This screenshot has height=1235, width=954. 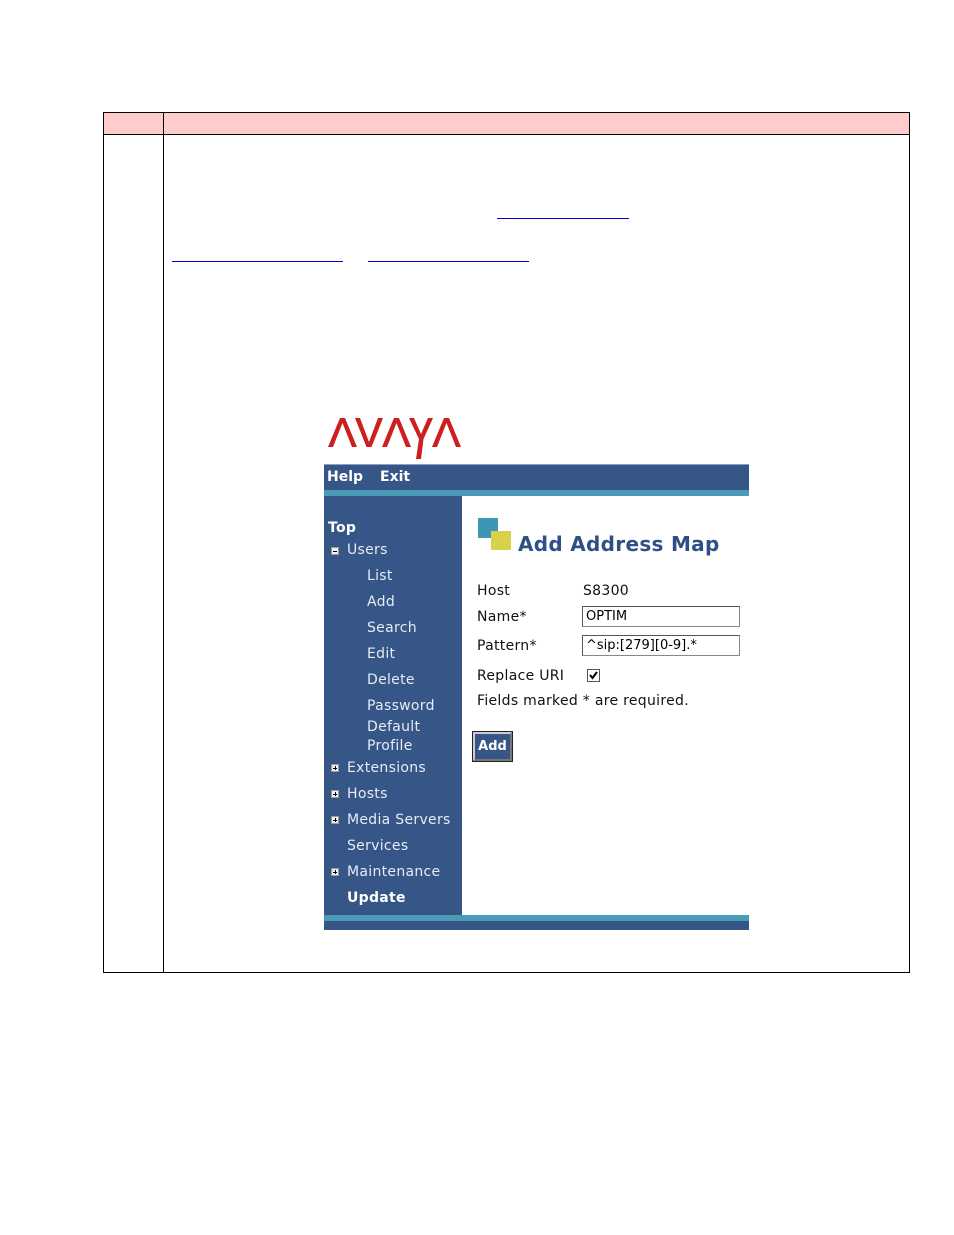 I want to click on sidebar-item-extensions: Extensions, so click(x=386, y=768).